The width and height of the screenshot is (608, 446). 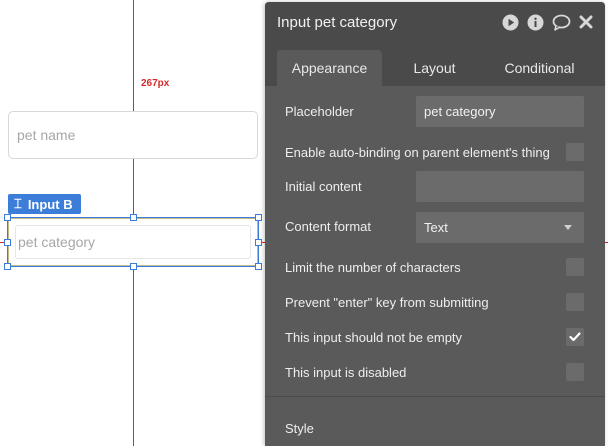 I want to click on not-empty-row: This input should not be empty, so click(x=435, y=337).